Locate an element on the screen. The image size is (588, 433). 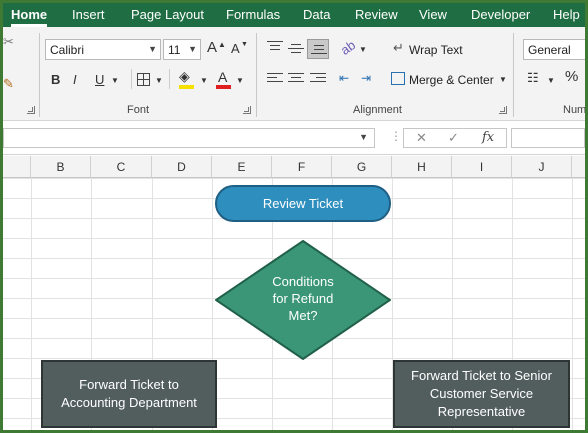
decrease-indent-icon: ⇤ is located at coordinates (344, 78).